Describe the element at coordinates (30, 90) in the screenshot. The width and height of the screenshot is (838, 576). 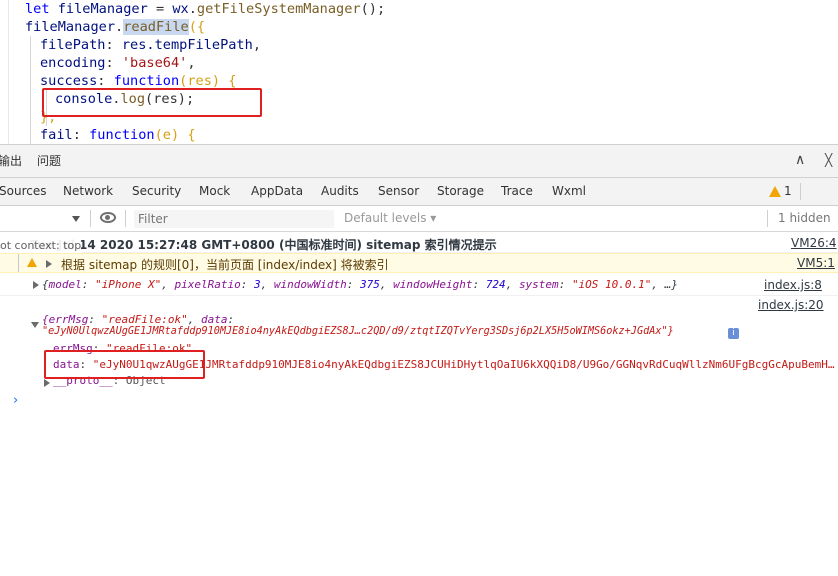
I see `indent-guide` at that location.